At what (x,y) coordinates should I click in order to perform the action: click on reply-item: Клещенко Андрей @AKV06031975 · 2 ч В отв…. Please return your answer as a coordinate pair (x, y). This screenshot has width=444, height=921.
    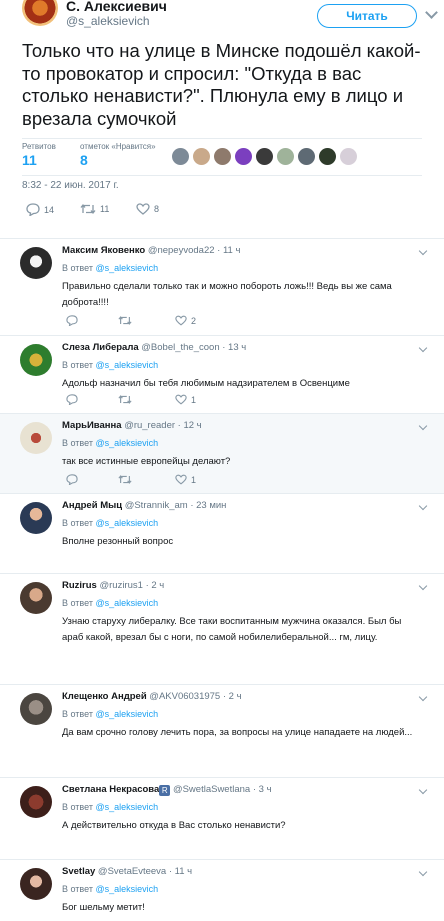
    Looking at the image, I should click on (222, 731).